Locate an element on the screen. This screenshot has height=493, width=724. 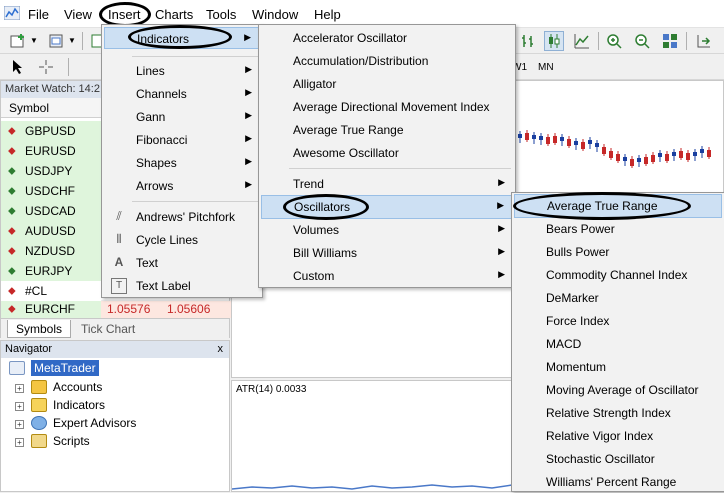
menu-item-shapes: Shapes ▶ is located at coordinates (182, 163).